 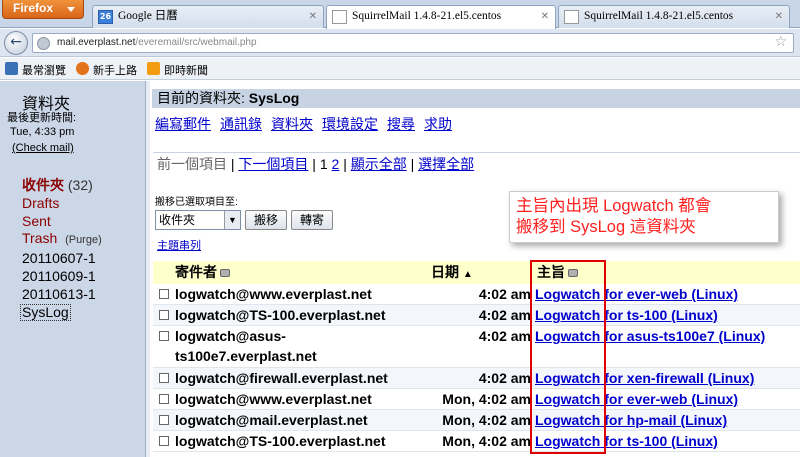 What do you see at coordinates (45, 312) in the screenshot?
I see `folder-label-selected: SysLog` at bounding box center [45, 312].